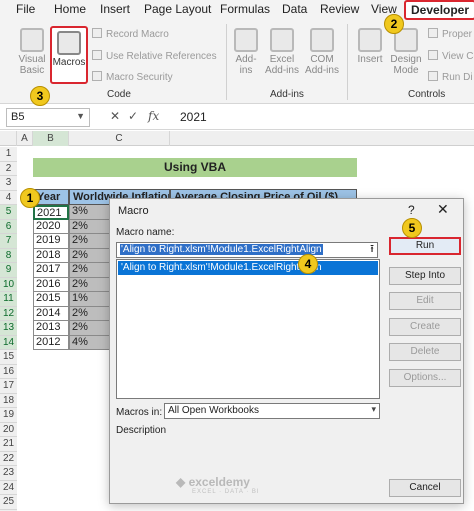 The image size is (474, 511). Describe the element at coordinates (8, 270) in the screenshot. I see `row-header: 9` at that location.